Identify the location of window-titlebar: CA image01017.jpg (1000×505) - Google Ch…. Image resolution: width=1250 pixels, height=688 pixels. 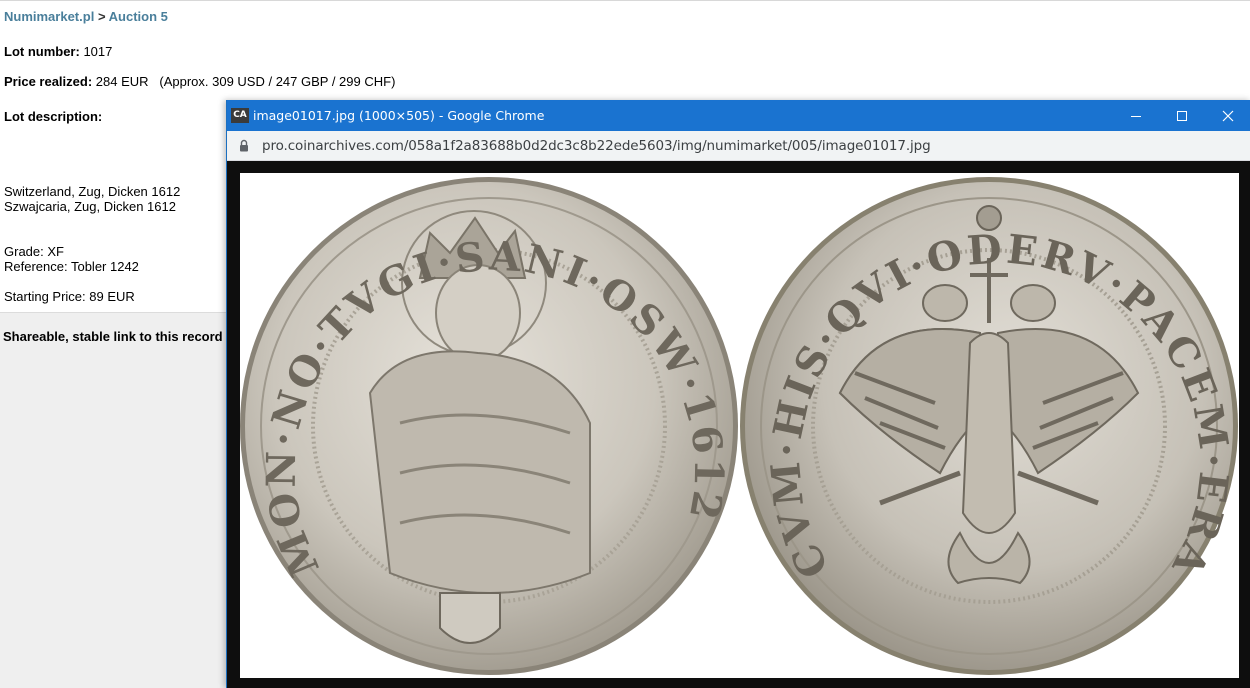
(738, 115).